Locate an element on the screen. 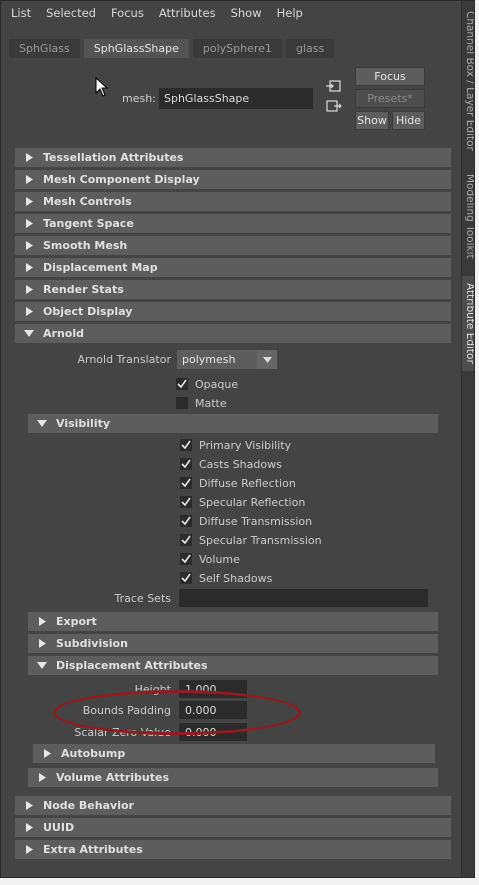 The height and width of the screenshot is (885, 479). mouse-cursor-icon is located at coordinates (102, 87).